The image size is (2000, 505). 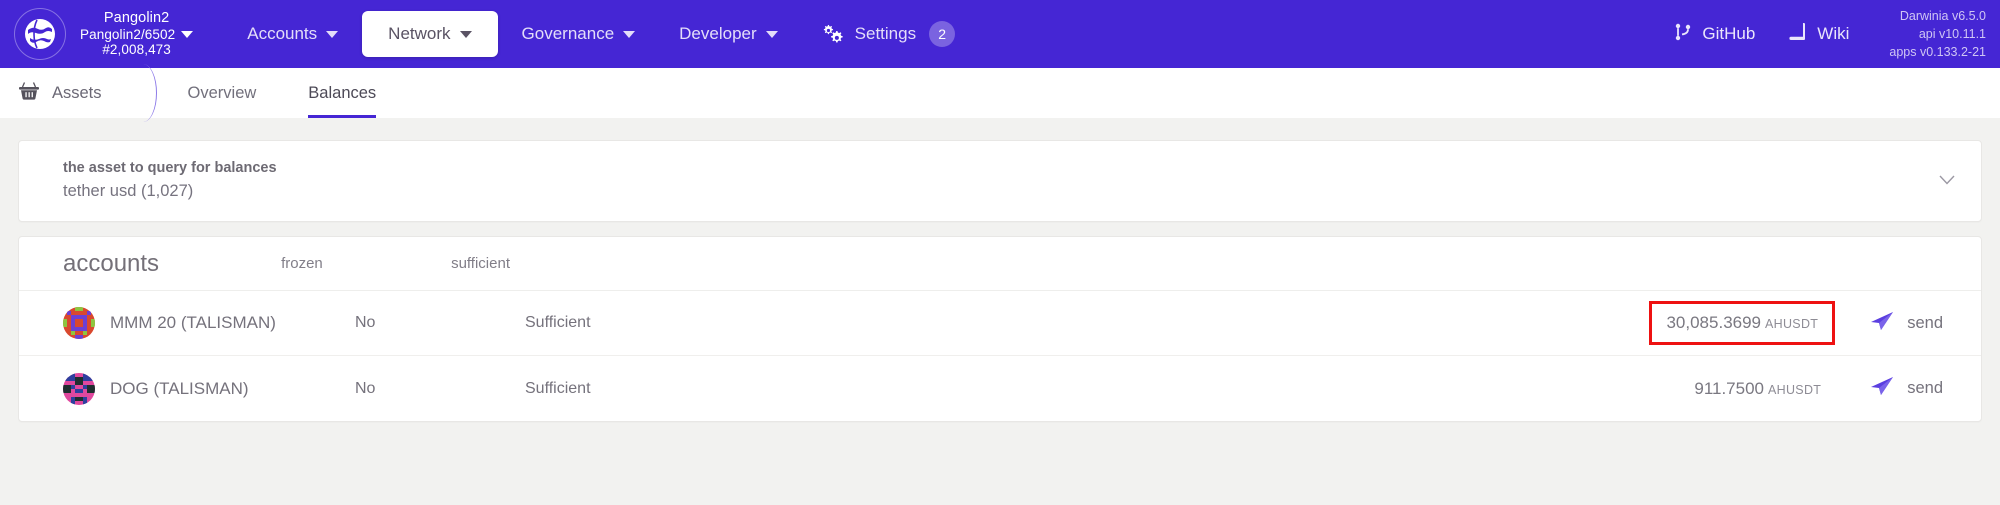 What do you see at coordinates (1942, 15) in the screenshot?
I see `version-darwinia: Darwinia v6.5.0` at bounding box center [1942, 15].